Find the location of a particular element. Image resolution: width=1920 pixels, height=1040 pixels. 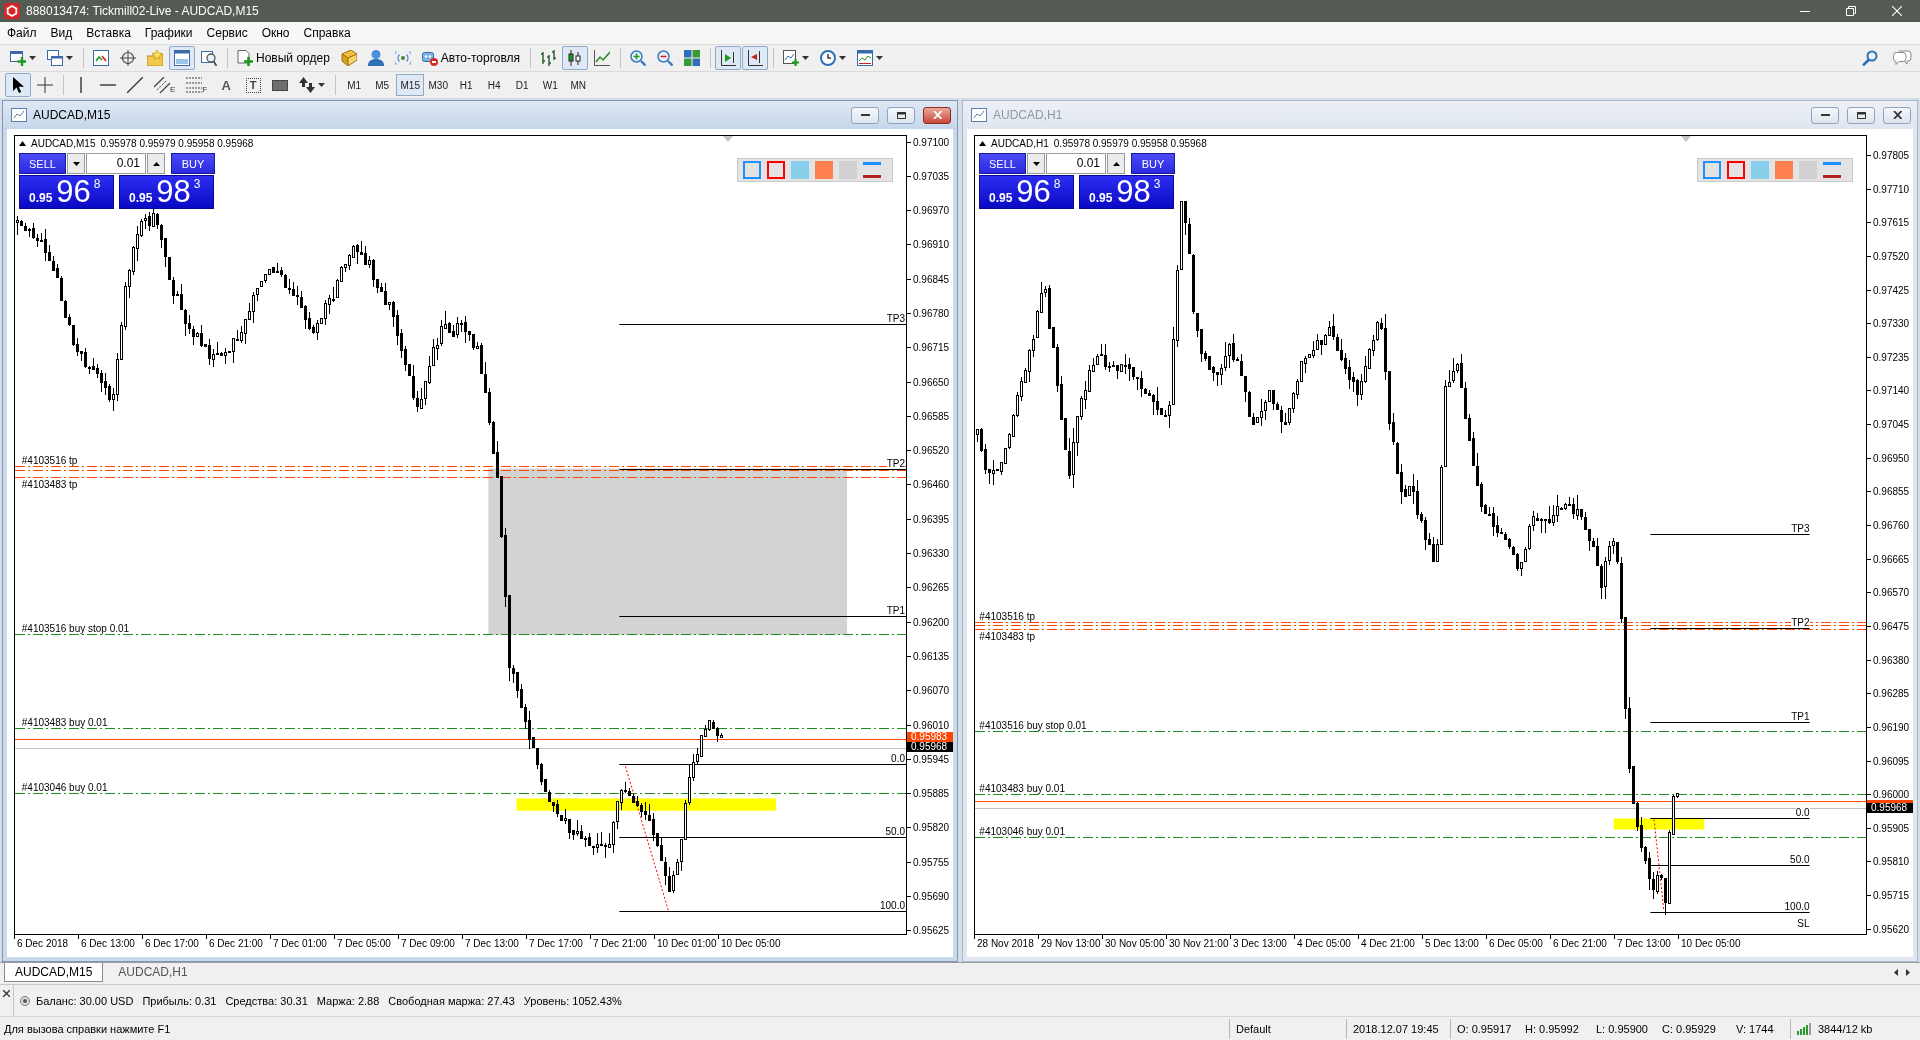

price-label: 0.97235 is located at coordinates (1890, 357).